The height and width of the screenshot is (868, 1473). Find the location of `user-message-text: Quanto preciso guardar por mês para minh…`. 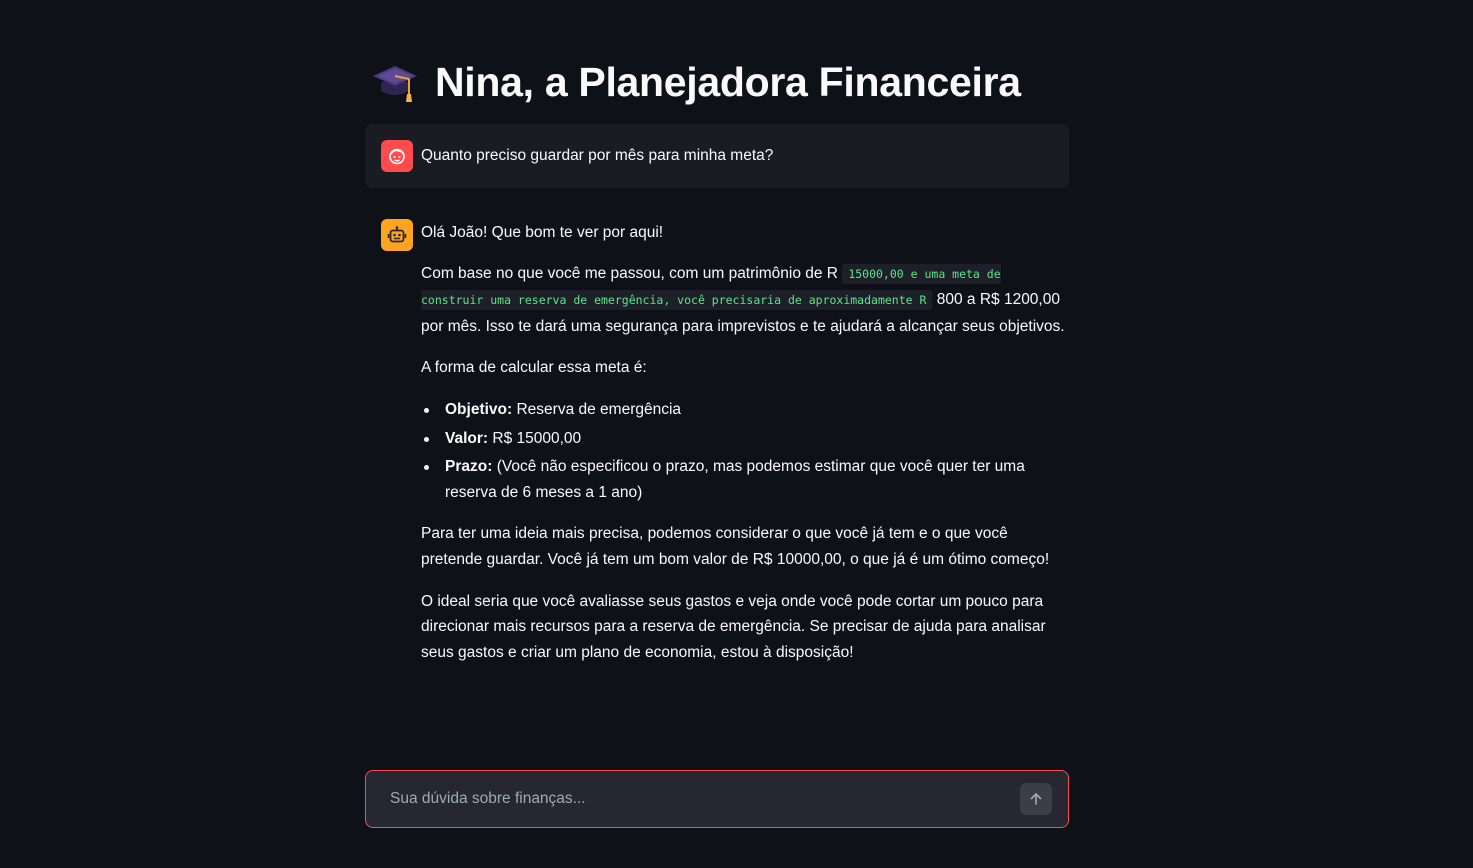

user-message-text: Quanto preciso guardar por mês para minh… is located at coordinates (597, 155).